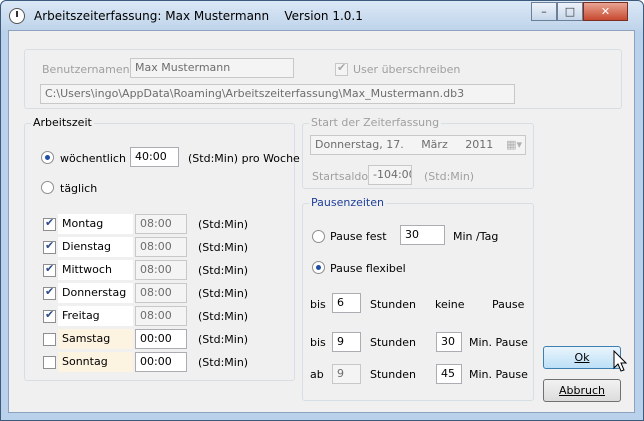 This screenshot has height=421, width=644. I want to click on ok-button-label: Ok, so click(582, 357).